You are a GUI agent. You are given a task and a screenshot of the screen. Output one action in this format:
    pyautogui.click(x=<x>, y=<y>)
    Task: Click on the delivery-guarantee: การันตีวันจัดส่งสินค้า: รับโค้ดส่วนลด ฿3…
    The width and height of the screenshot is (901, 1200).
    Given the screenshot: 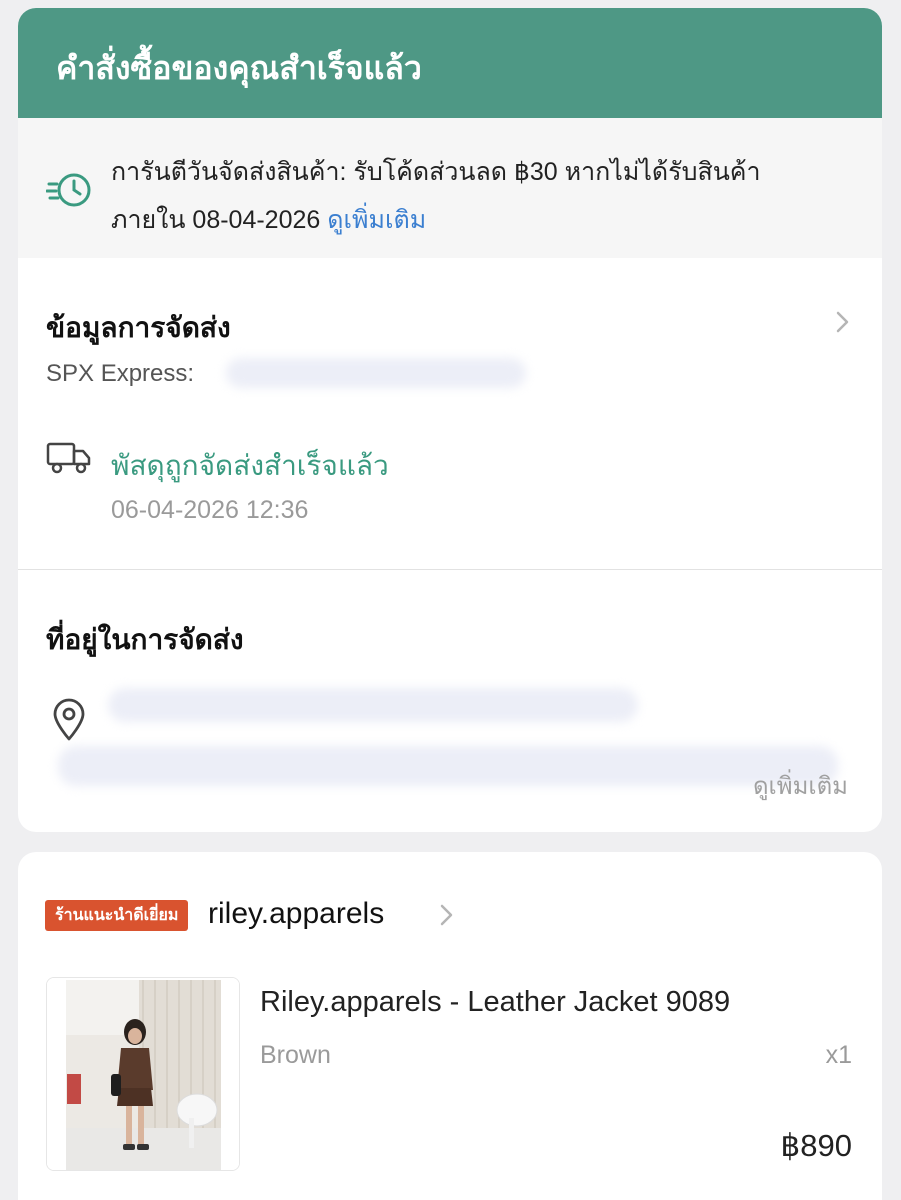 What is the action you would take?
    pyautogui.click(x=450, y=188)
    